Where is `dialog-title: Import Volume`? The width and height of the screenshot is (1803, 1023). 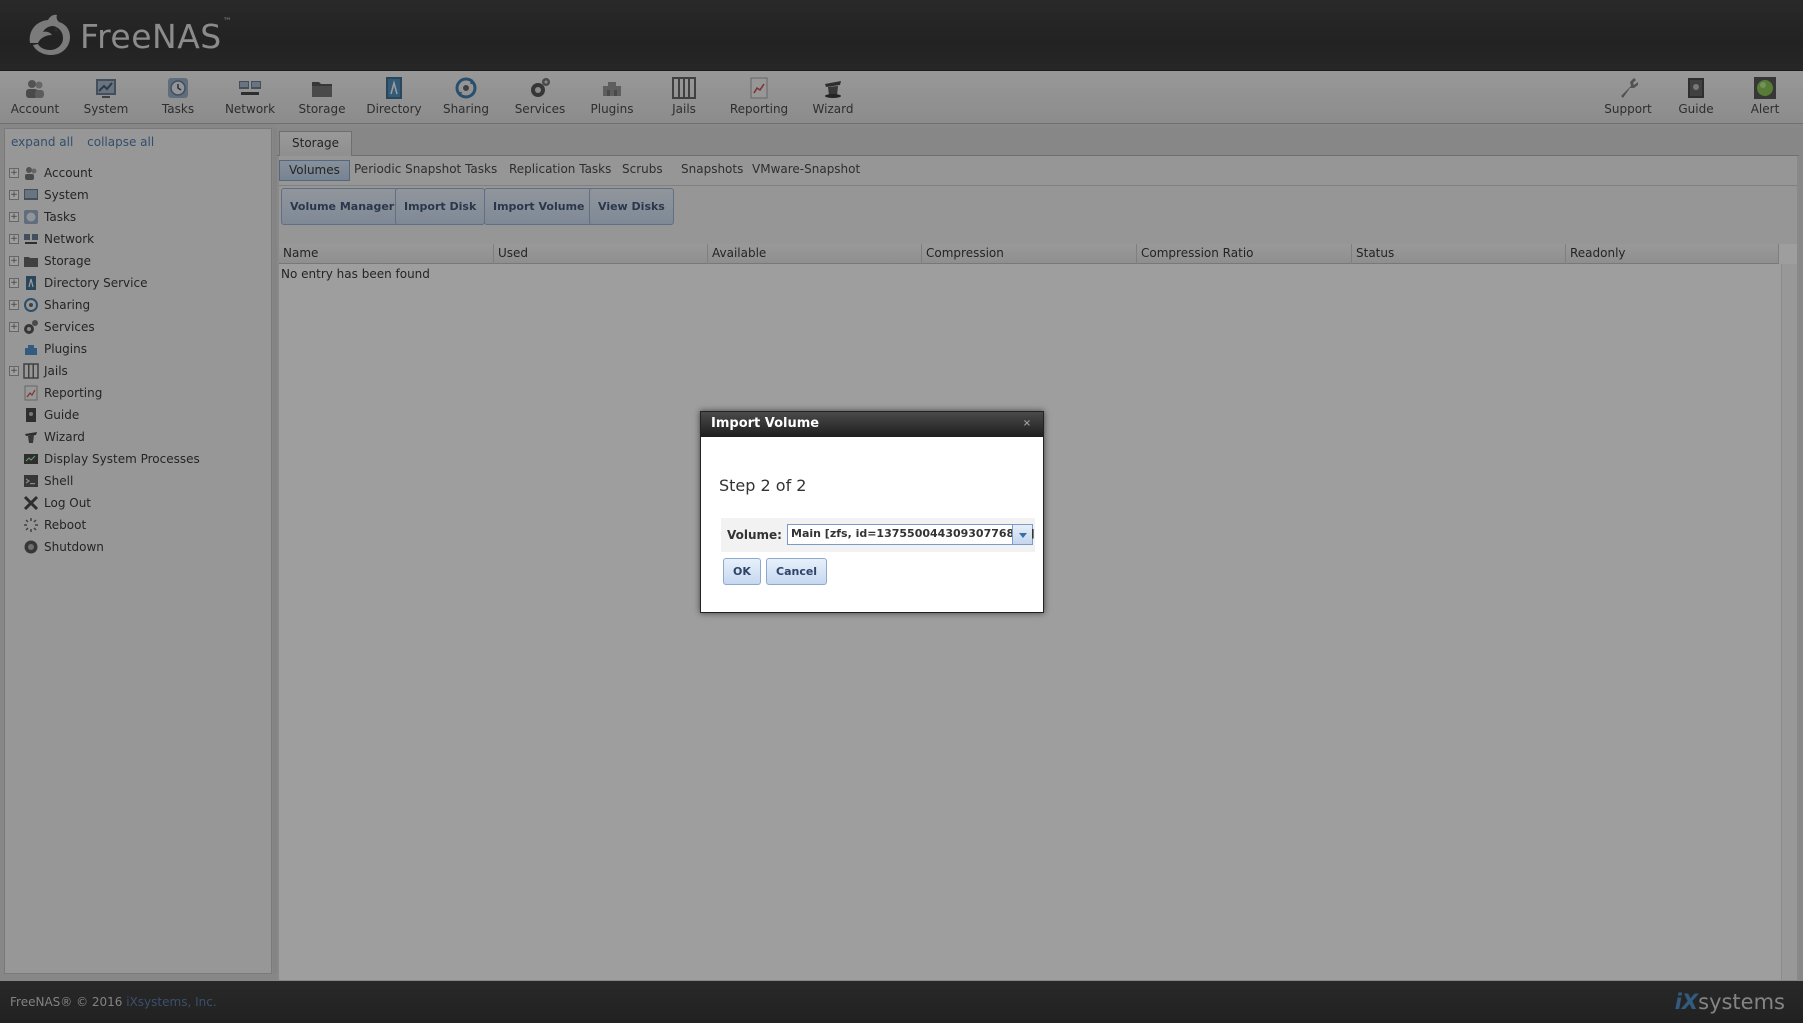 dialog-title: Import Volume is located at coordinates (765, 423).